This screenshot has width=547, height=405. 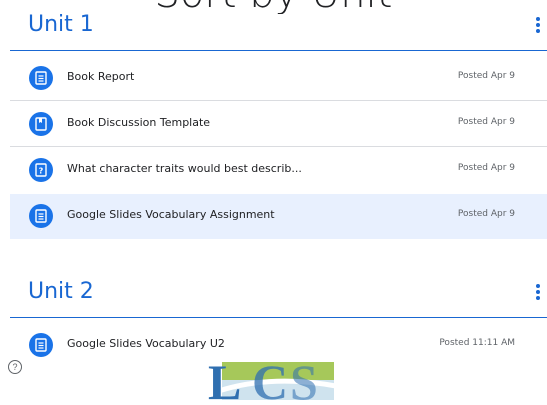 I want to click on topic-1-more-options-button, so click(x=538, y=25).